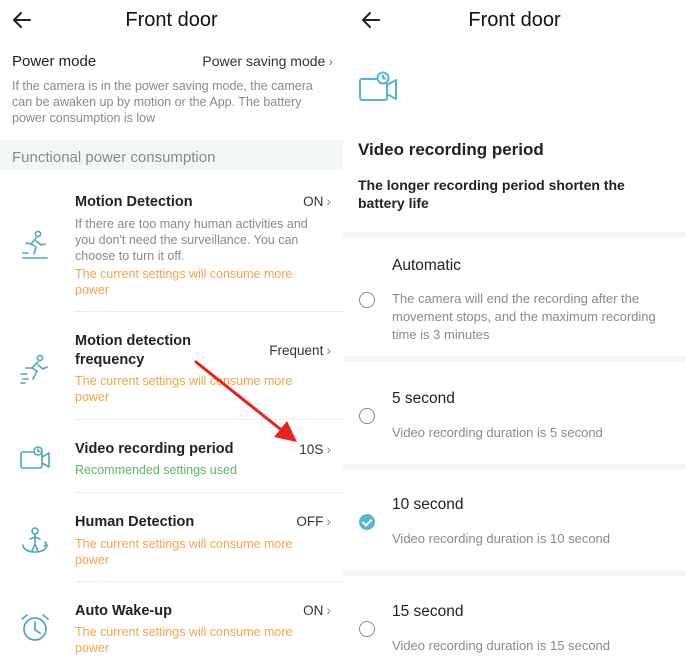 The width and height of the screenshot is (686, 658). What do you see at coordinates (172, 61) in the screenshot?
I see `power-mode-row: Power mode Power saving mode ›` at bounding box center [172, 61].